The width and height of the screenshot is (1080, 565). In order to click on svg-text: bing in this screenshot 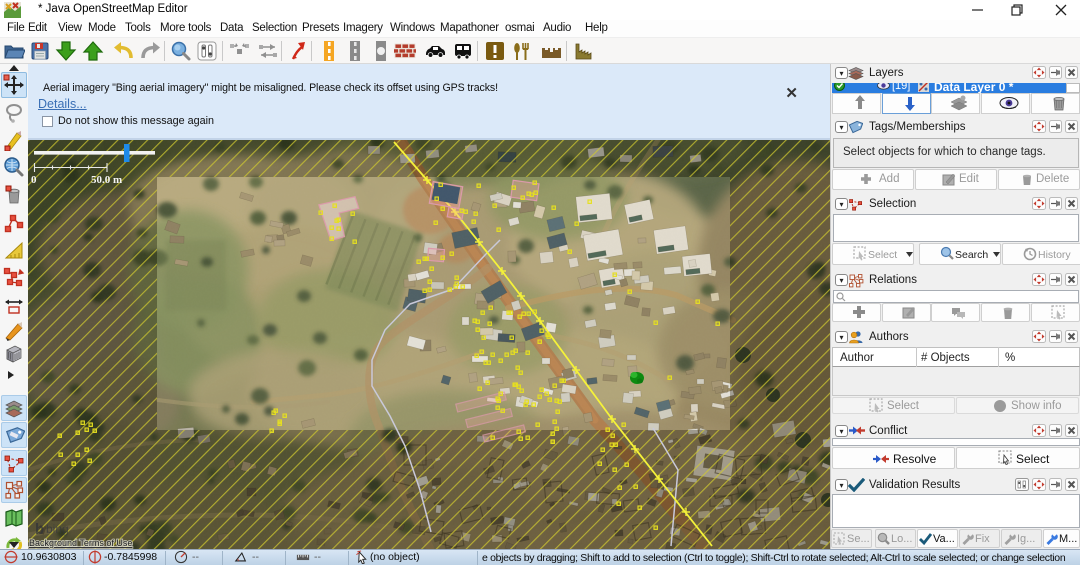, I will do `click(57, 529)`.